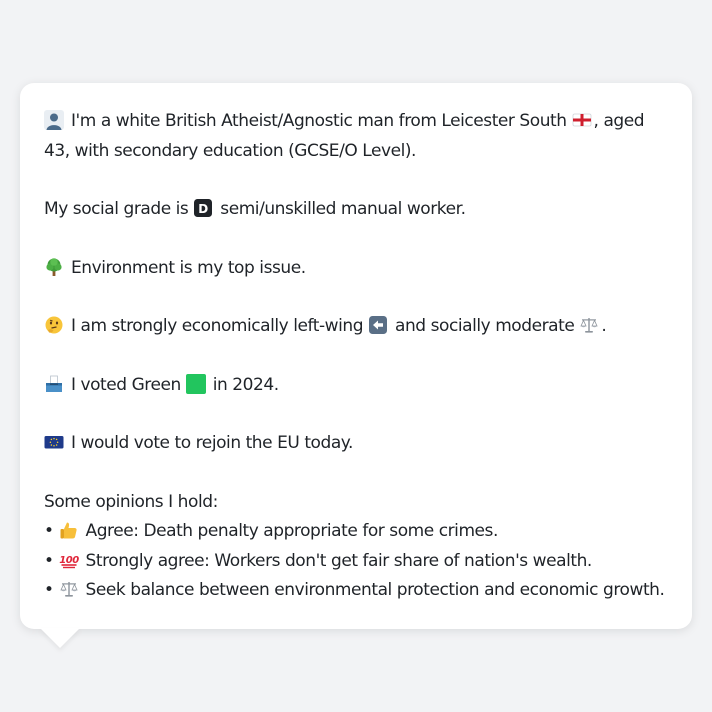  I want to click on stance-text-c: ., so click(604, 326).